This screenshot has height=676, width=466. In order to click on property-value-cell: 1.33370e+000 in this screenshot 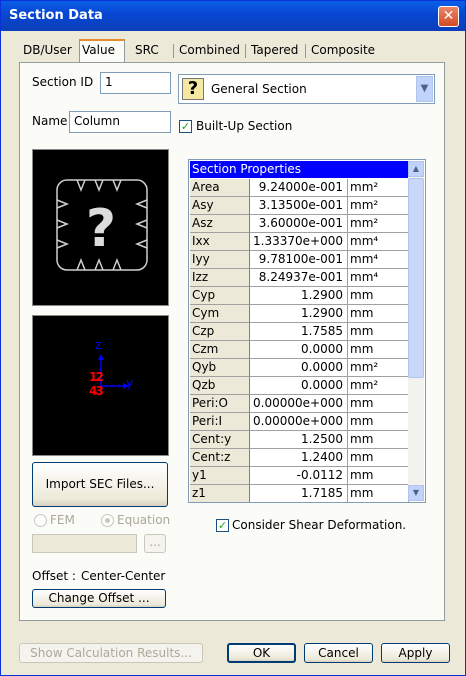, I will do `click(299, 242)`.